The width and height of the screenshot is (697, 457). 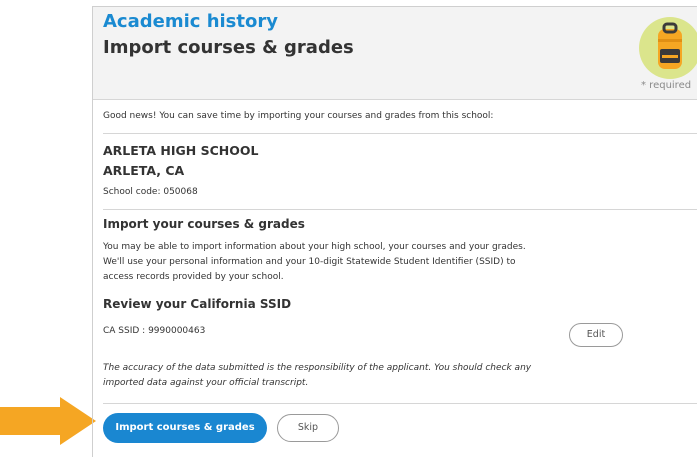 I want to click on section-title: Academic history, so click(x=190, y=21).